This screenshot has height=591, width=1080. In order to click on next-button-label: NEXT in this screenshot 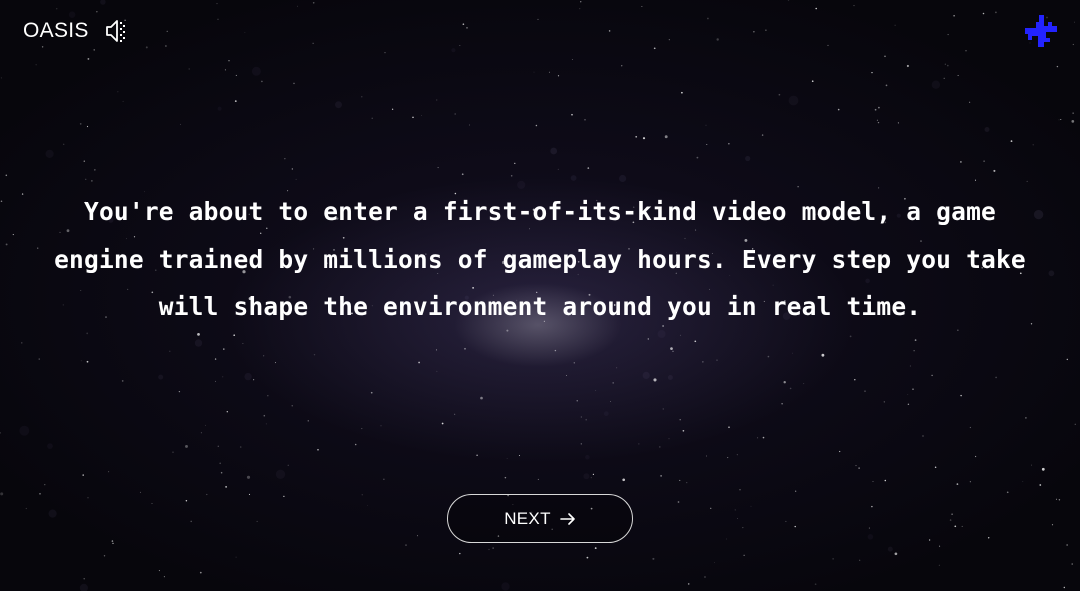, I will do `click(527, 518)`.